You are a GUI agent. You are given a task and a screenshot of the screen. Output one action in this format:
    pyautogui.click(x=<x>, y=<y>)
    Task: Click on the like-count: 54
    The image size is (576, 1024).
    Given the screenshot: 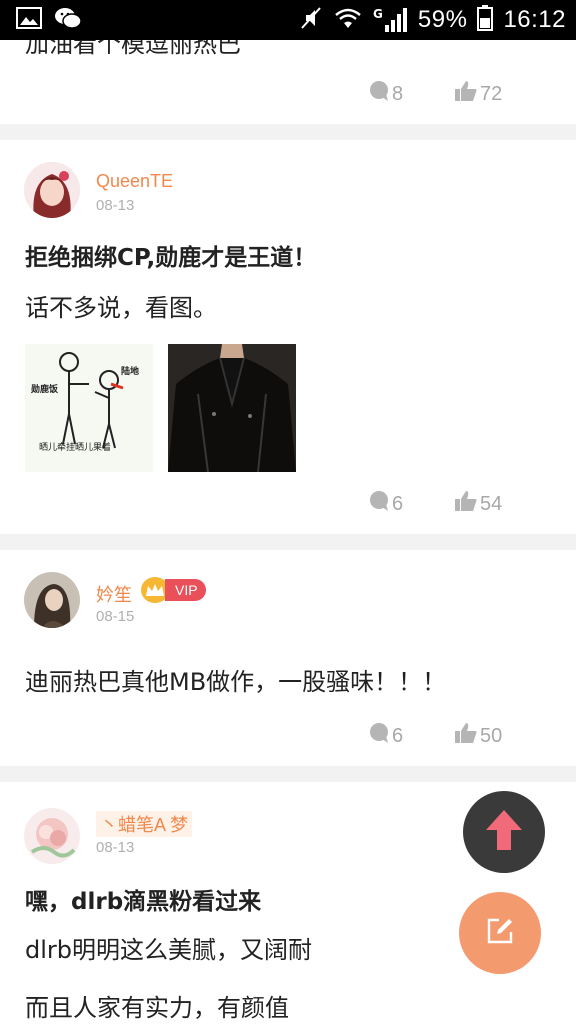 What is the action you would take?
    pyautogui.click(x=478, y=504)
    